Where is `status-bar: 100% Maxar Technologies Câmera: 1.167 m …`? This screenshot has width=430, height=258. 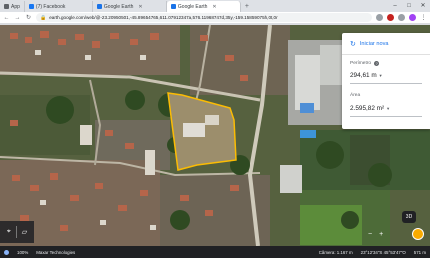 status-bar: 100% Maxar Technologies Câmera: 1.167 m … is located at coordinates (215, 252).